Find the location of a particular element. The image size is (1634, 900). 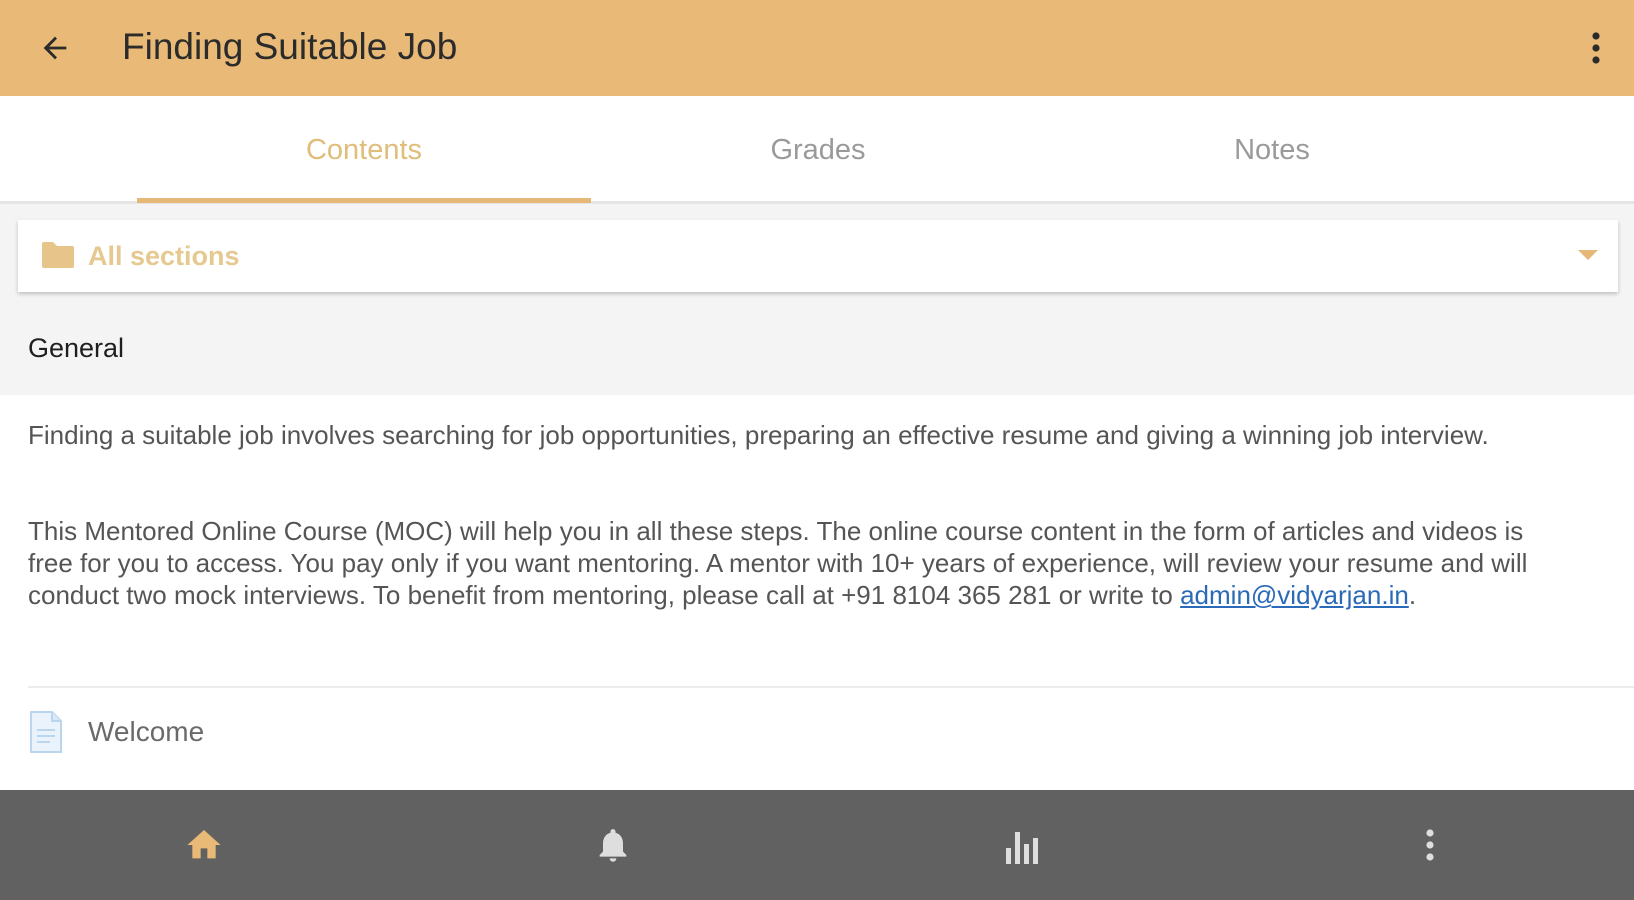

course-tabs: Contents Grades Notes is located at coordinates (817, 150).